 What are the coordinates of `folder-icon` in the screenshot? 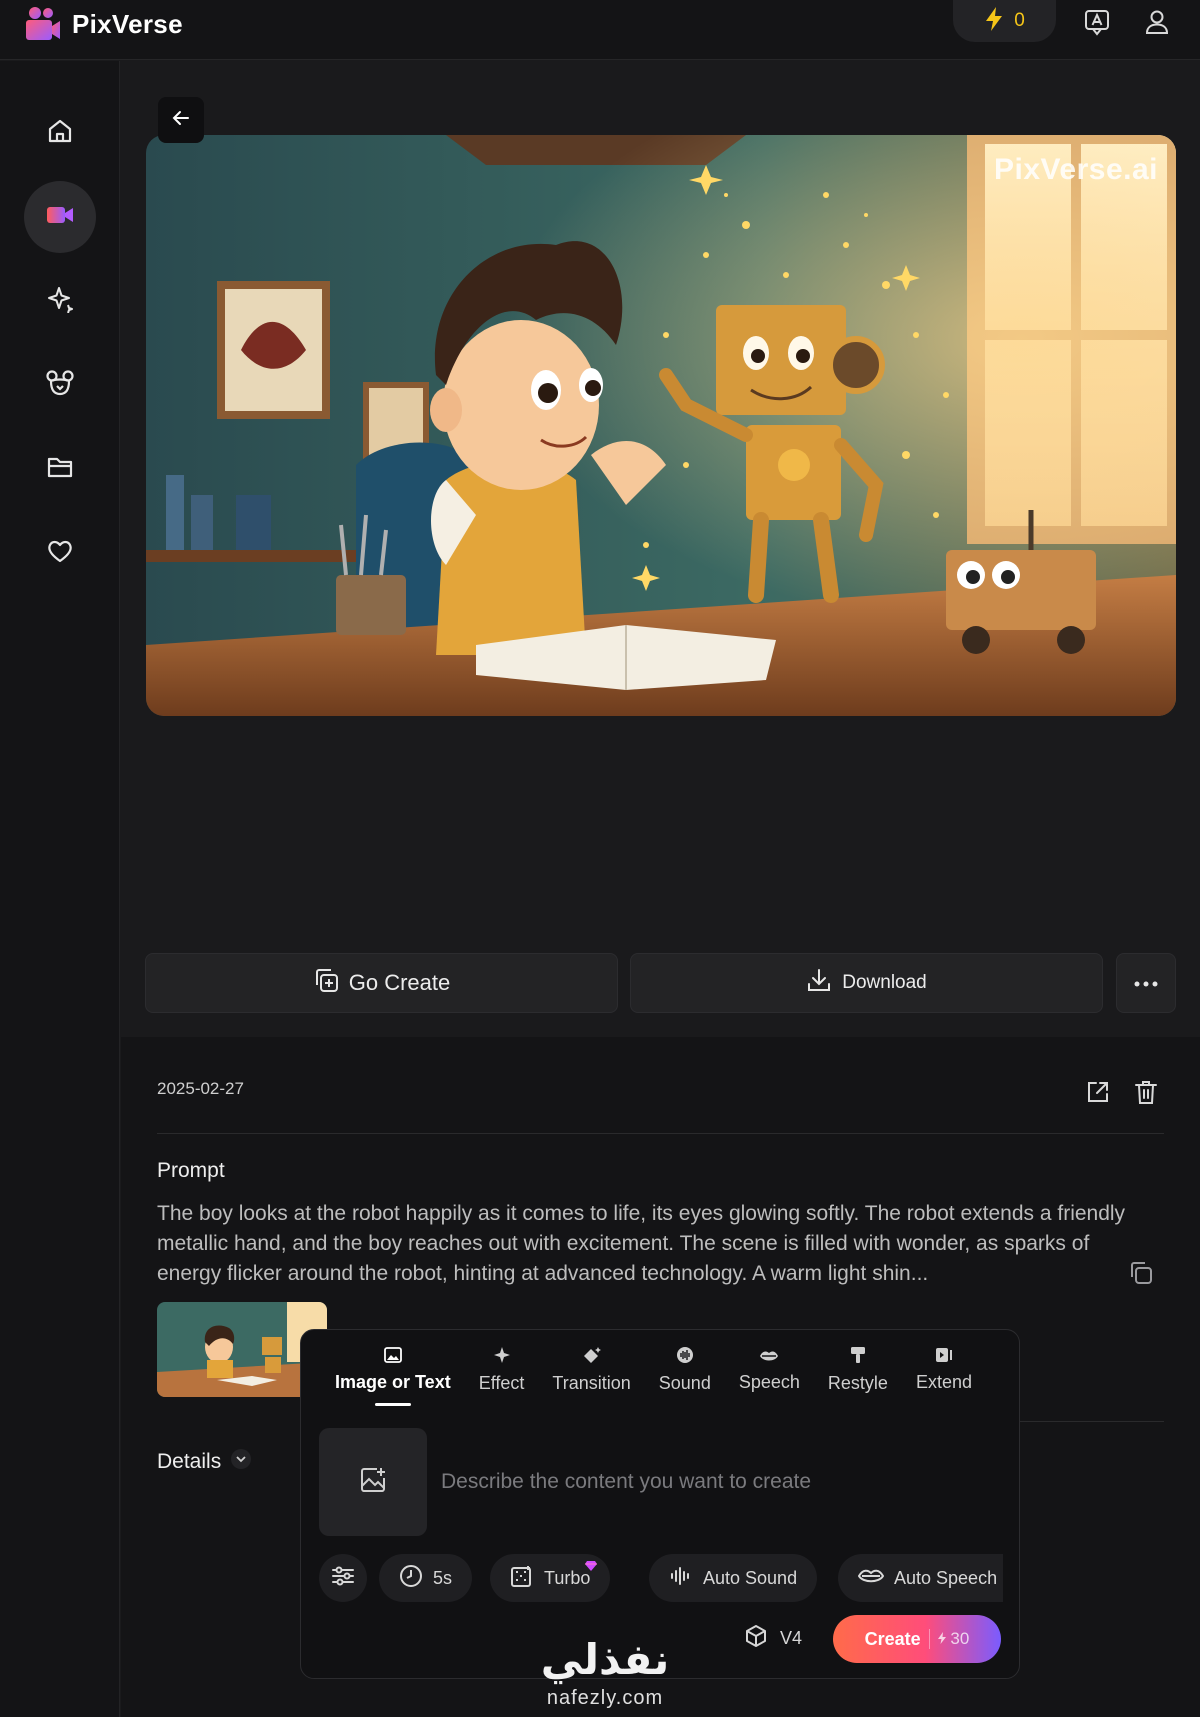 It's located at (60, 469).